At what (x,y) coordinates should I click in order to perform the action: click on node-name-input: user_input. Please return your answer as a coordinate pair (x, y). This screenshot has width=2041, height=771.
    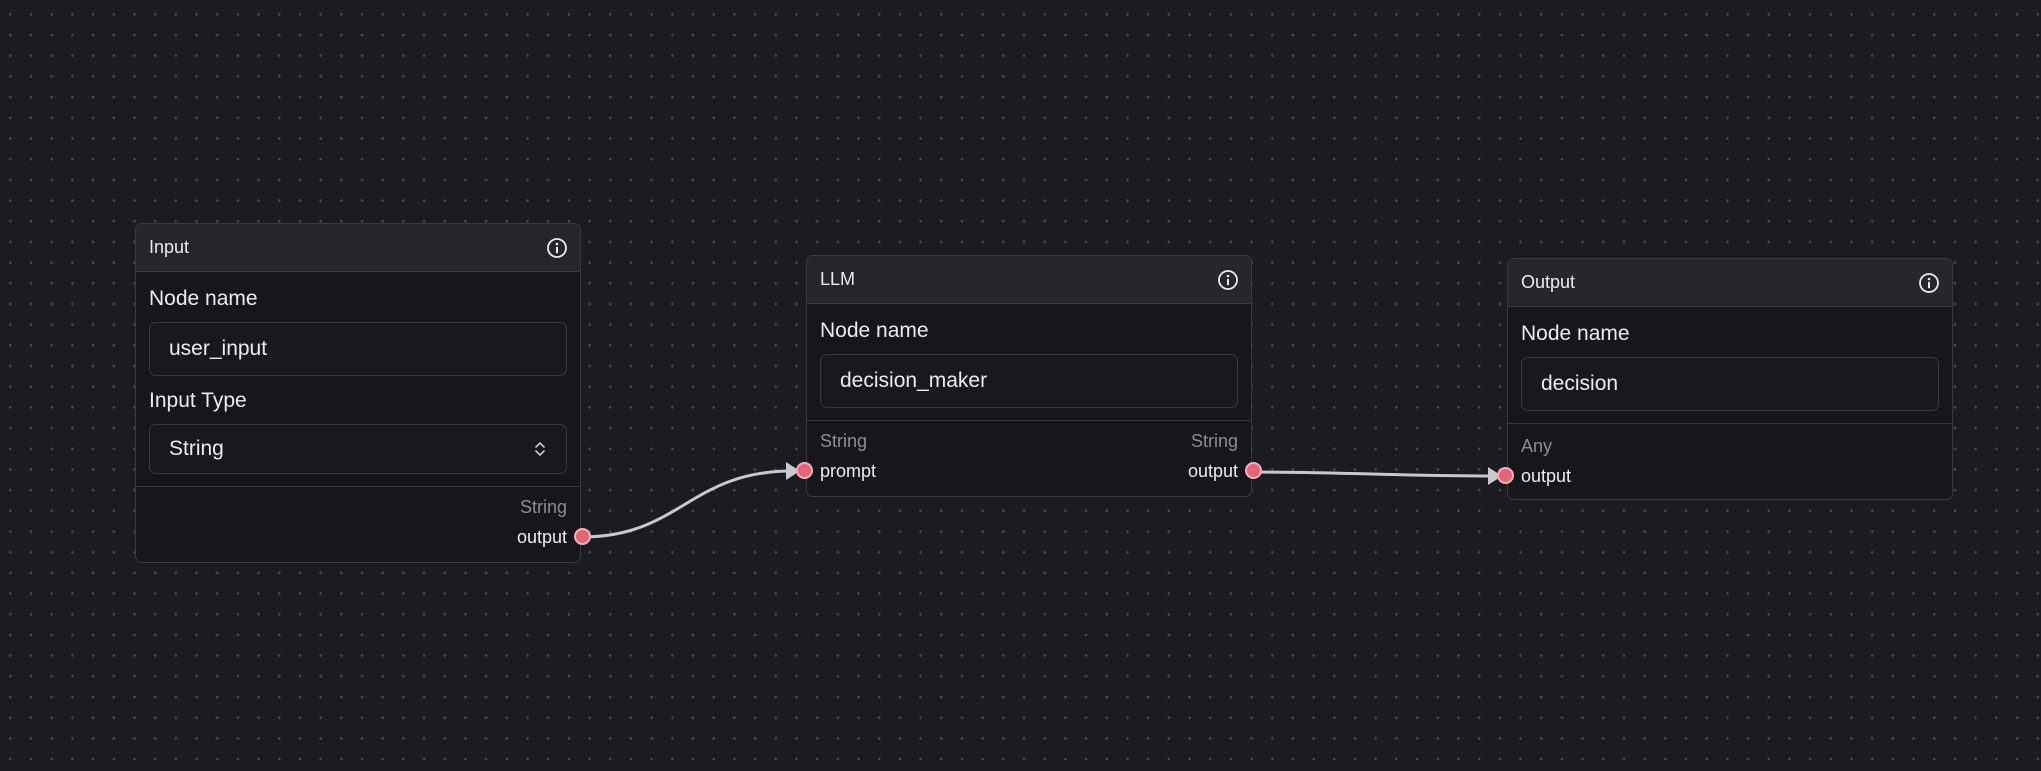
    Looking at the image, I should click on (358, 349).